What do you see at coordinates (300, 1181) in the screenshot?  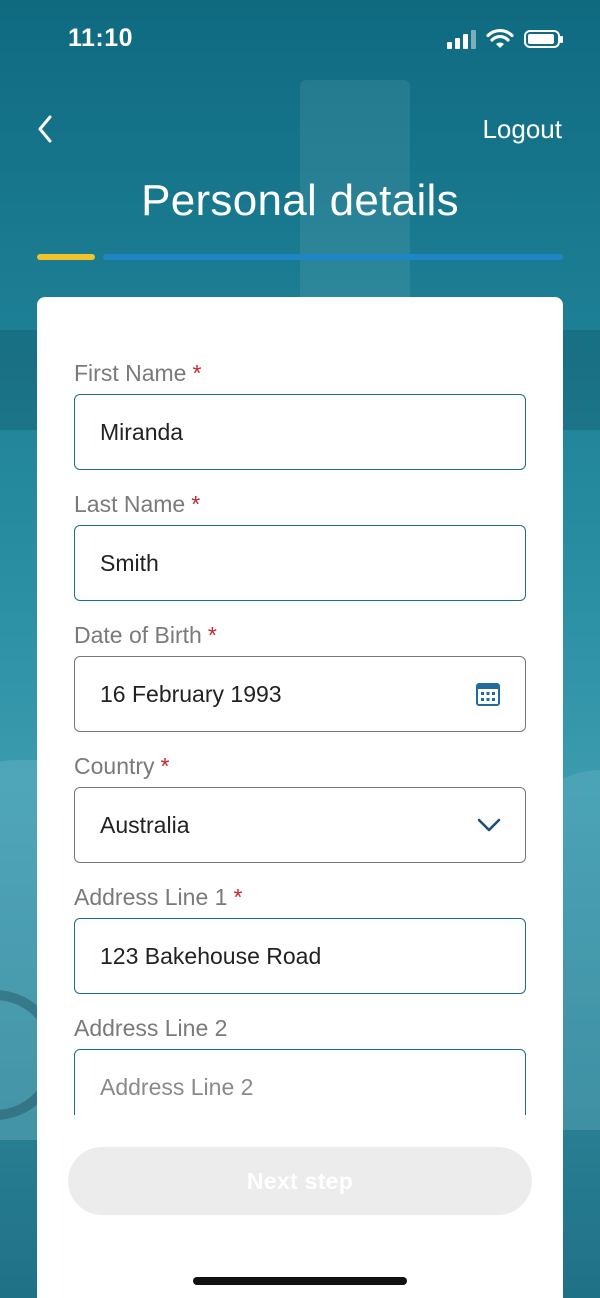 I see `next-step-button: Next step` at bounding box center [300, 1181].